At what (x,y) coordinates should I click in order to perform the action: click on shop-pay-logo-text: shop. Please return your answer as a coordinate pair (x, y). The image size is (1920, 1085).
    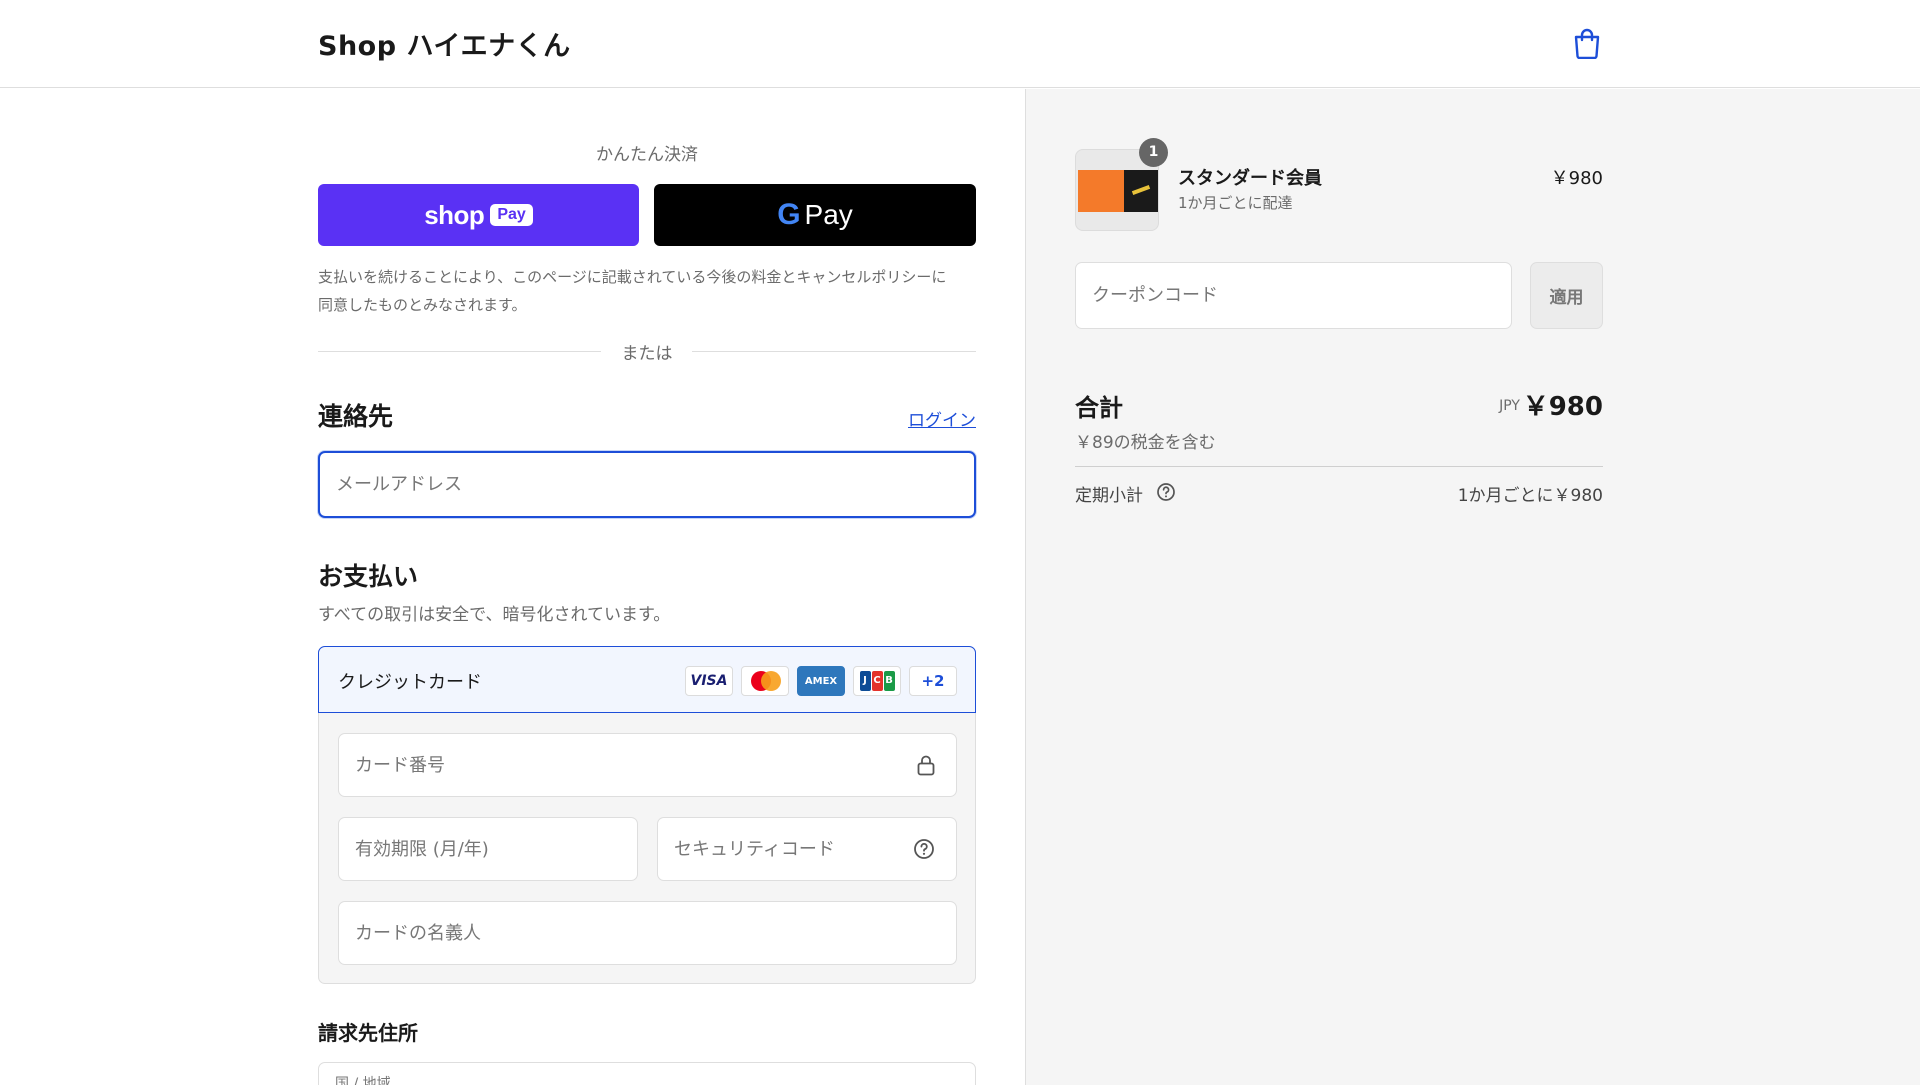
    Looking at the image, I should click on (454, 214).